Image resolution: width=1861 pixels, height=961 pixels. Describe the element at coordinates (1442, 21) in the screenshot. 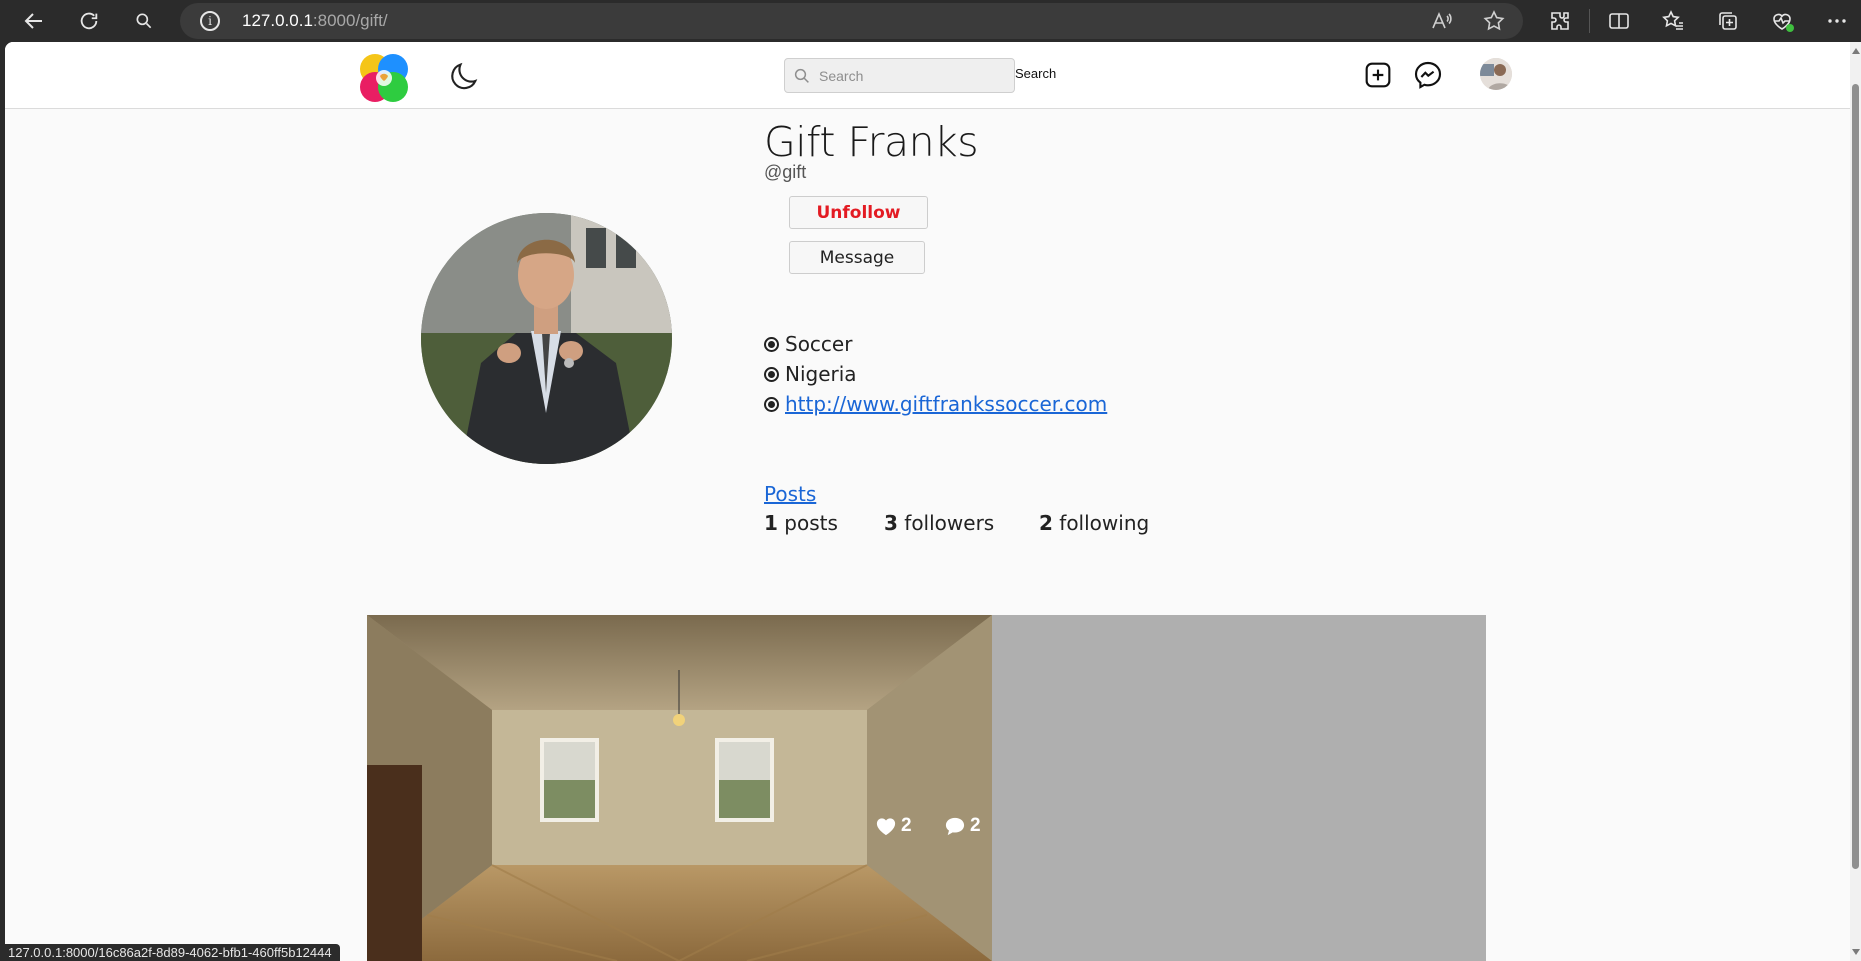

I see `read-aloud-icon` at that location.